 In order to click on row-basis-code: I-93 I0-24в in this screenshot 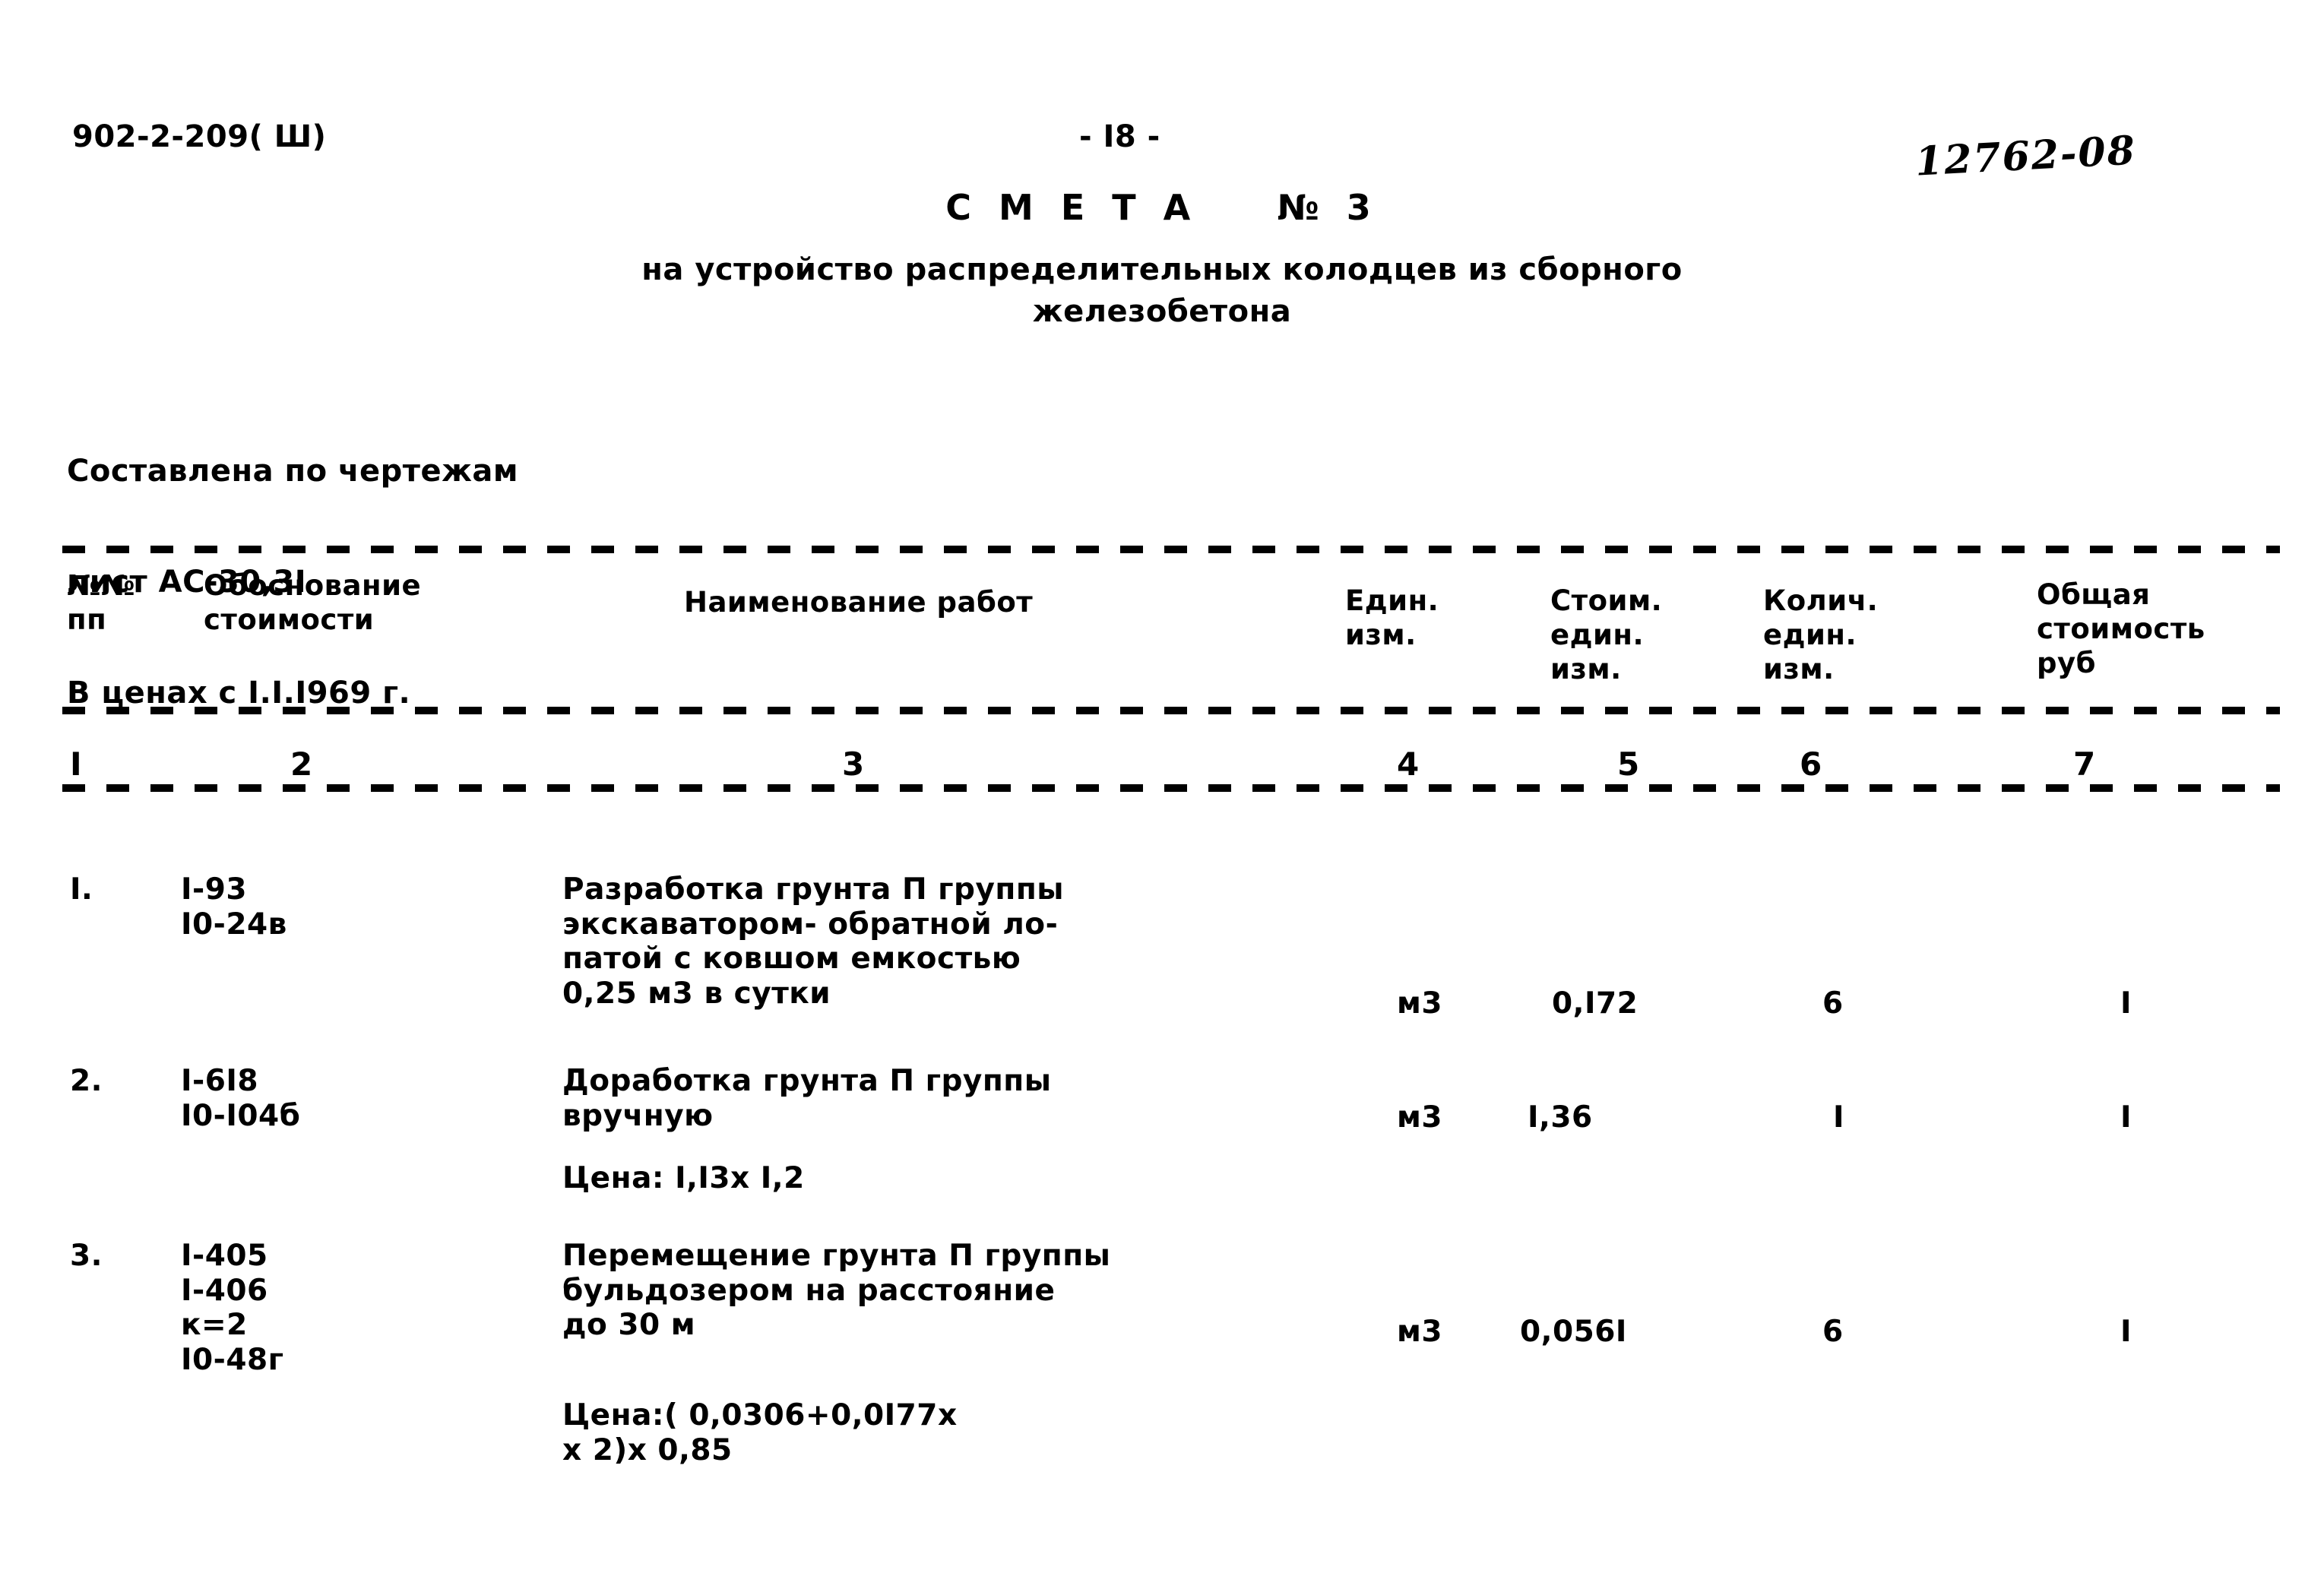, I will do `click(234, 907)`.